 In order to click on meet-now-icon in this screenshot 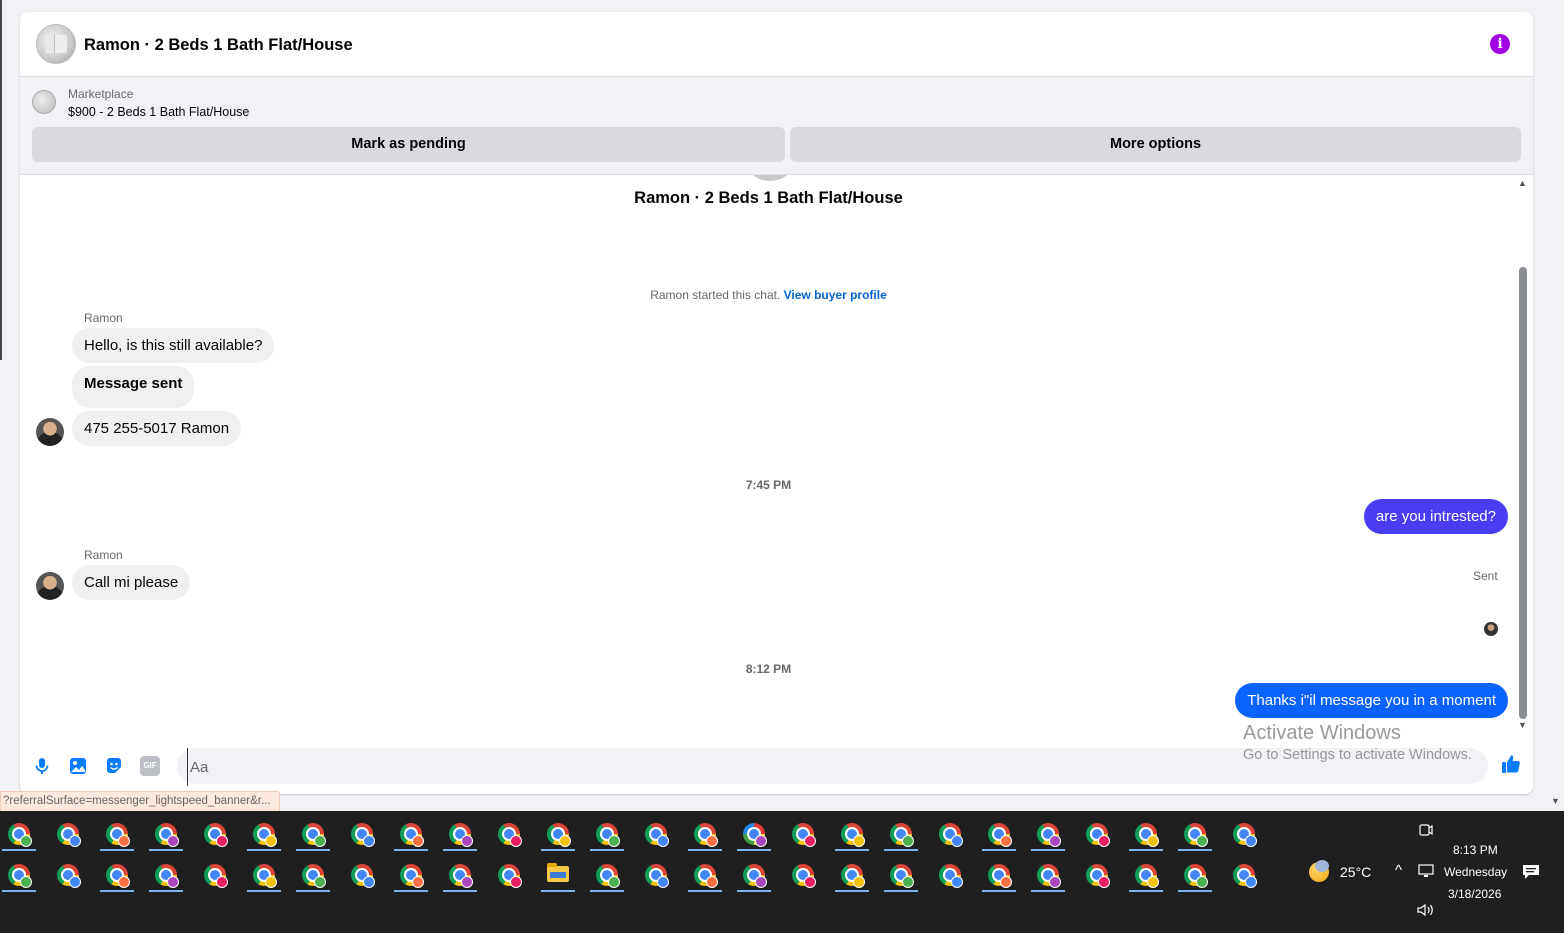, I will do `click(1426, 830)`.